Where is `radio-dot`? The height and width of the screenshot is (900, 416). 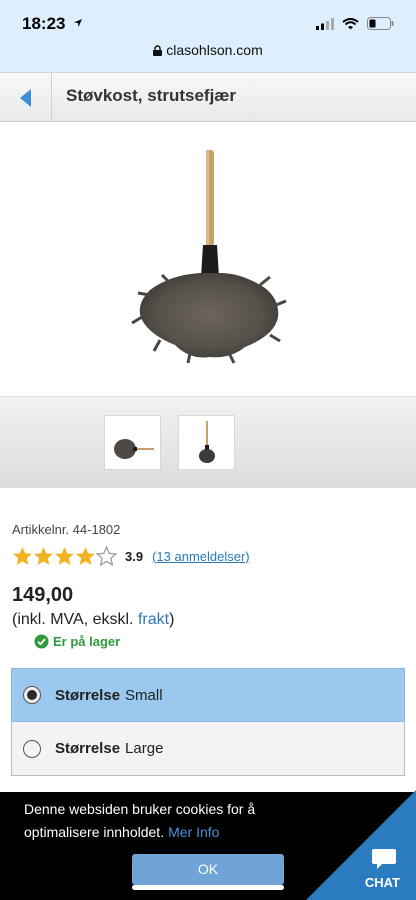
radio-dot is located at coordinates (32, 695).